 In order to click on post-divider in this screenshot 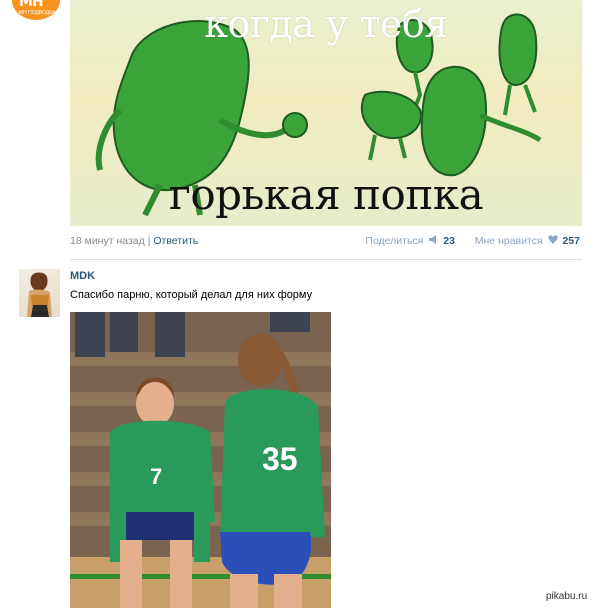, I will do `click(326, 259)`.